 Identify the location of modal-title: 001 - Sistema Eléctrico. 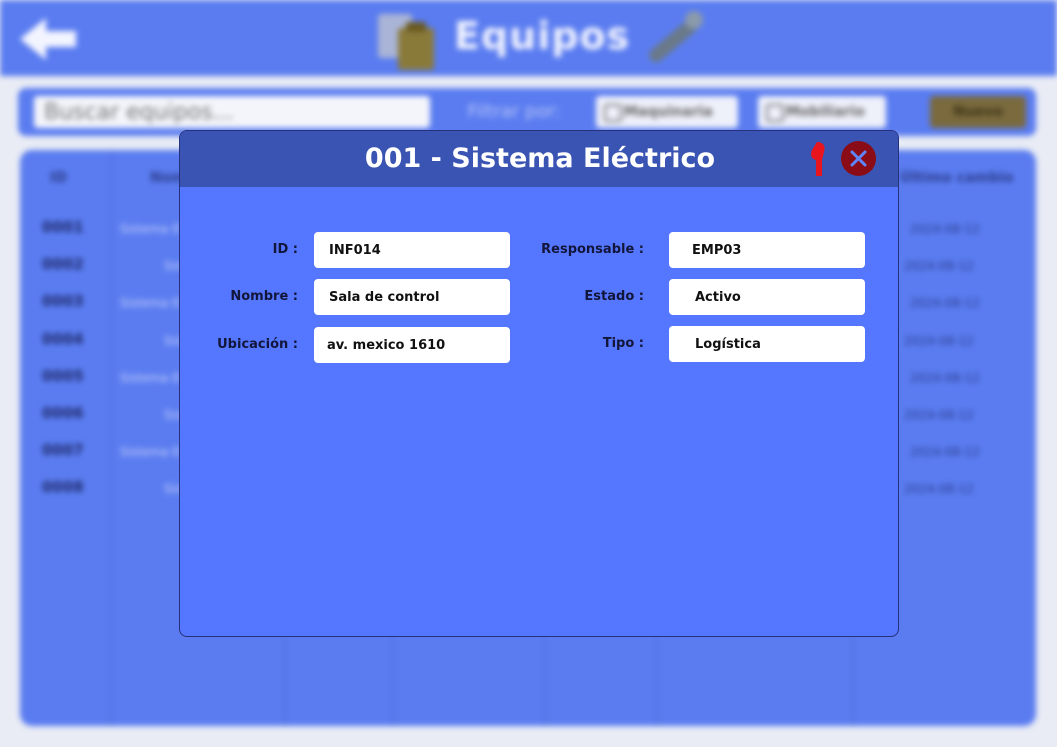
(540, 158).